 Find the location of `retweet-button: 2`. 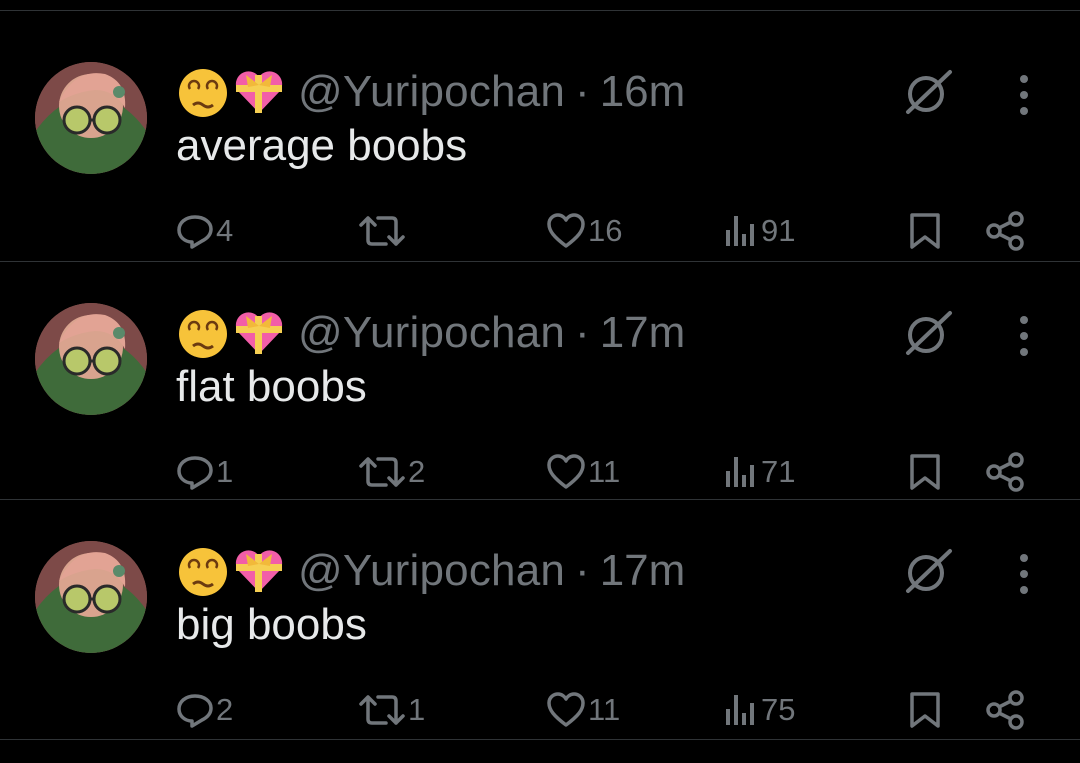

retweet-button: 2 is located at coordinates (391, 472).